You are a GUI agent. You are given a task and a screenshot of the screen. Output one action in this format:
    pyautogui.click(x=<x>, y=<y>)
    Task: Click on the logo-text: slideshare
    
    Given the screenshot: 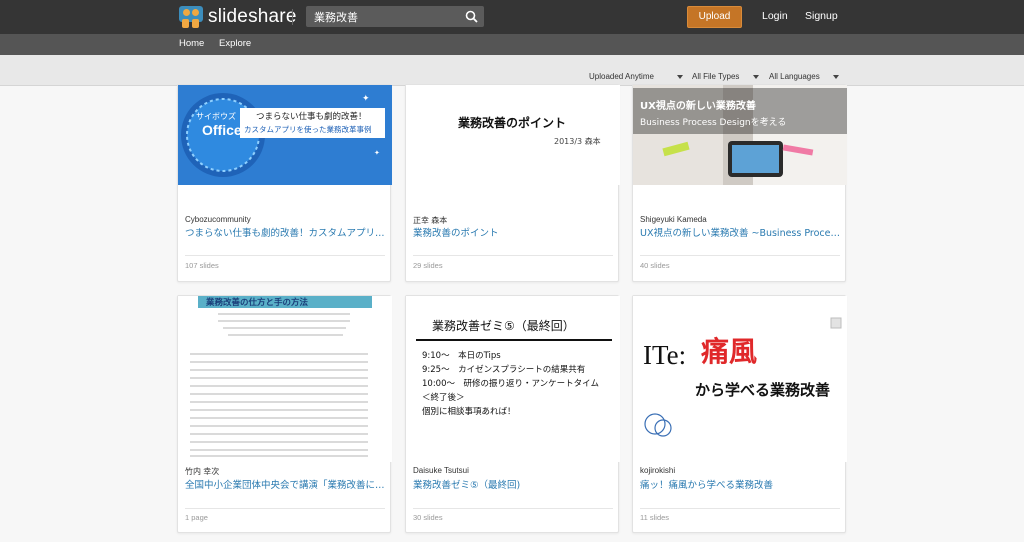 What is the action you would take?
    pyautogui.click(x=252, y=16)
    